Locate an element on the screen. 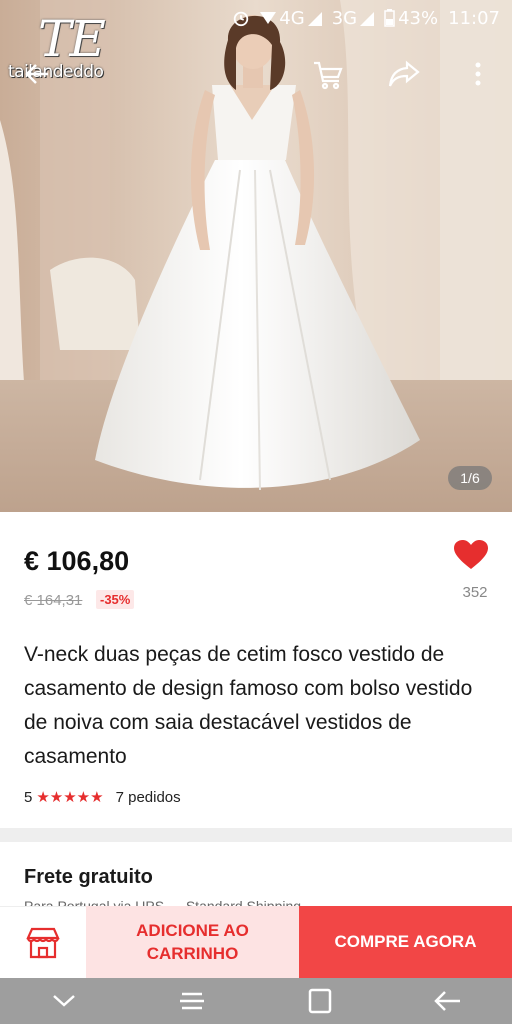 This screenshot has width=512, height=1024. wishlist-count: 352 is located at coordinates (475, 592).